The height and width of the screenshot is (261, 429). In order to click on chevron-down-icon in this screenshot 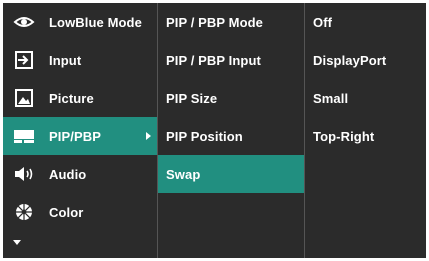, I will do `click(17, 242)`.